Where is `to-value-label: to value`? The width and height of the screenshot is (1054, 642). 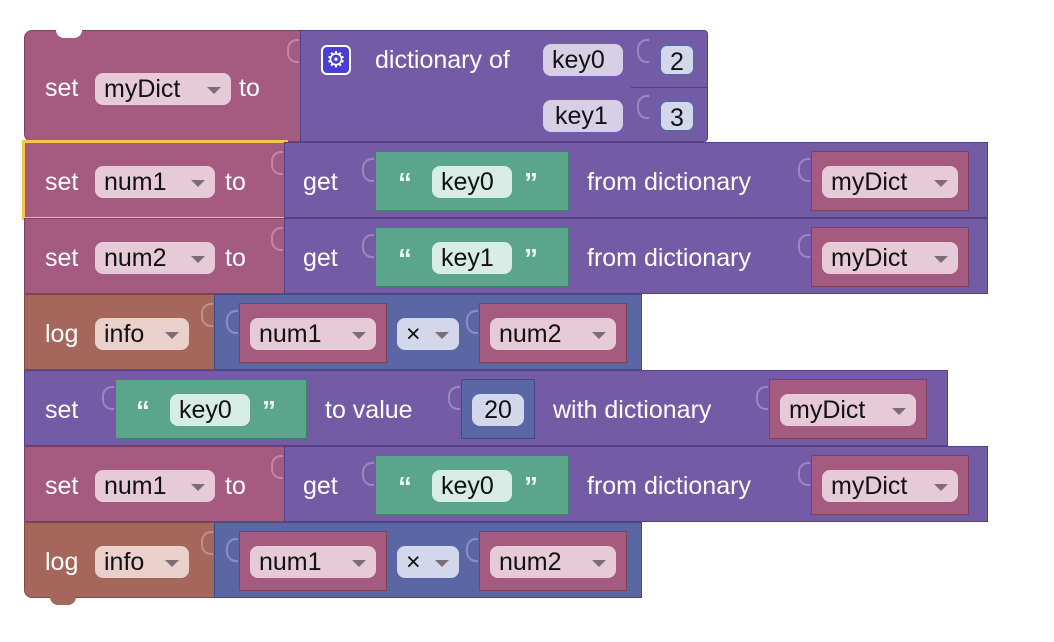 to-value-label: to value is located at coordinates (369, 410).